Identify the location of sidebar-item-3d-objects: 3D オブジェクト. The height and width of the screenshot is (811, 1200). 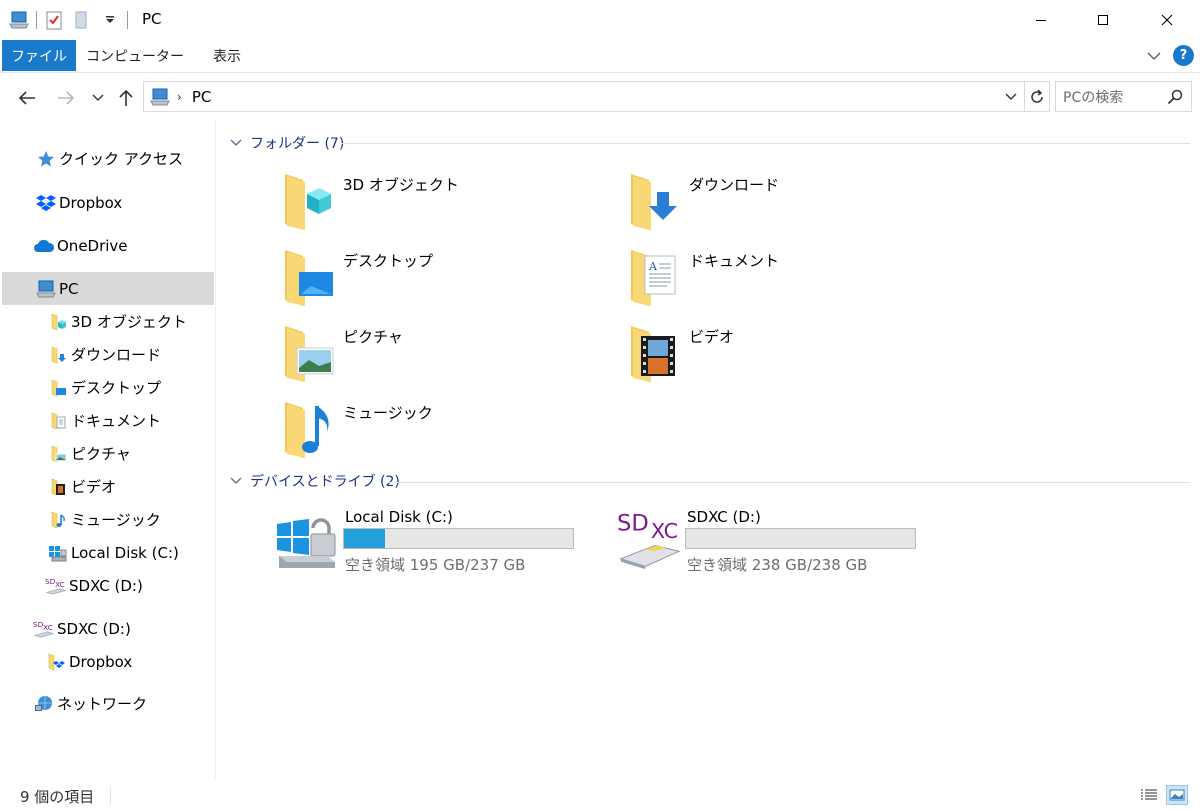
(108, 321).